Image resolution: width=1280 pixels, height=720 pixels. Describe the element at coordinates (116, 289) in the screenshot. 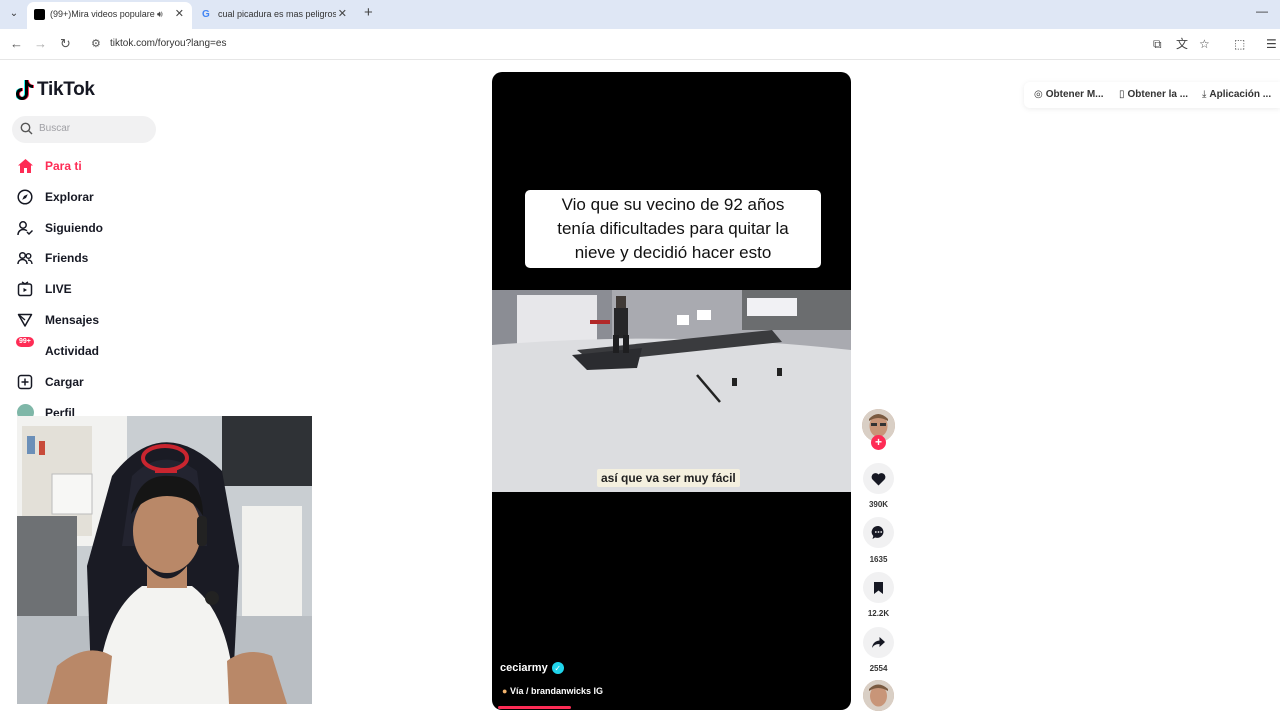

I see `nav-item-live: LIVE` at that location.